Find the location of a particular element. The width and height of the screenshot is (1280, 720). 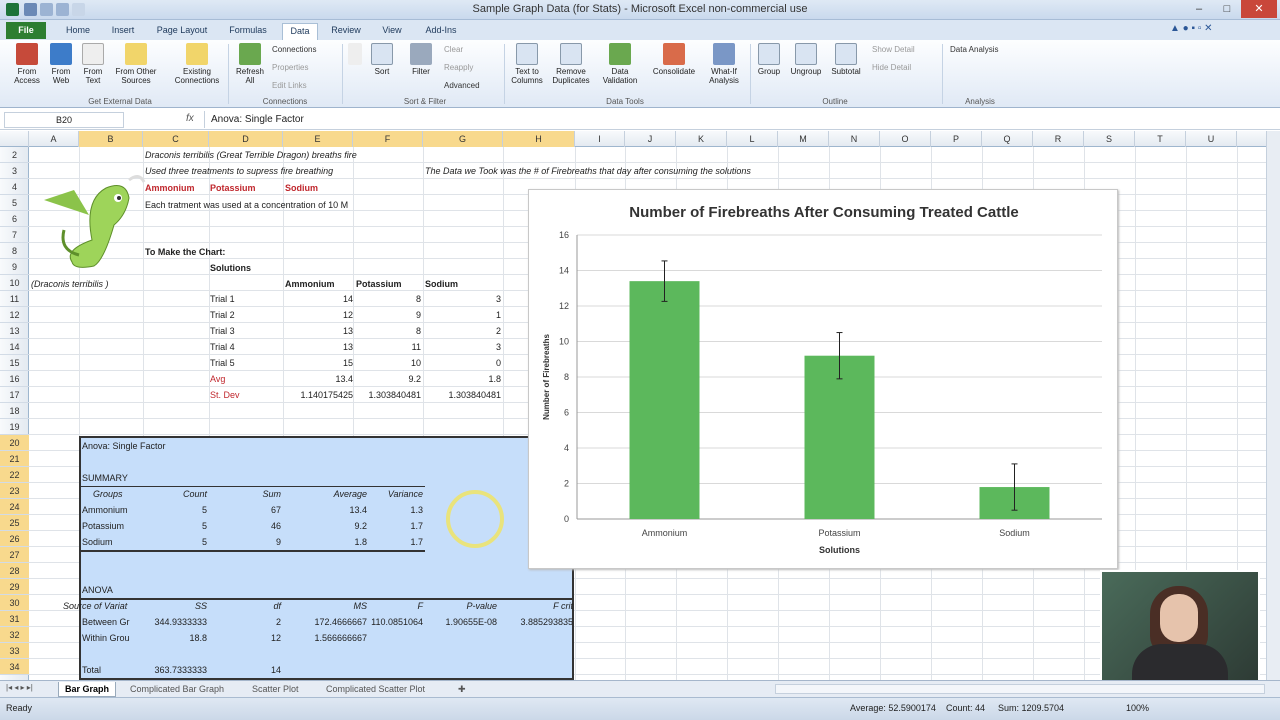

sort-az-button is located at coordinates (355, 55).